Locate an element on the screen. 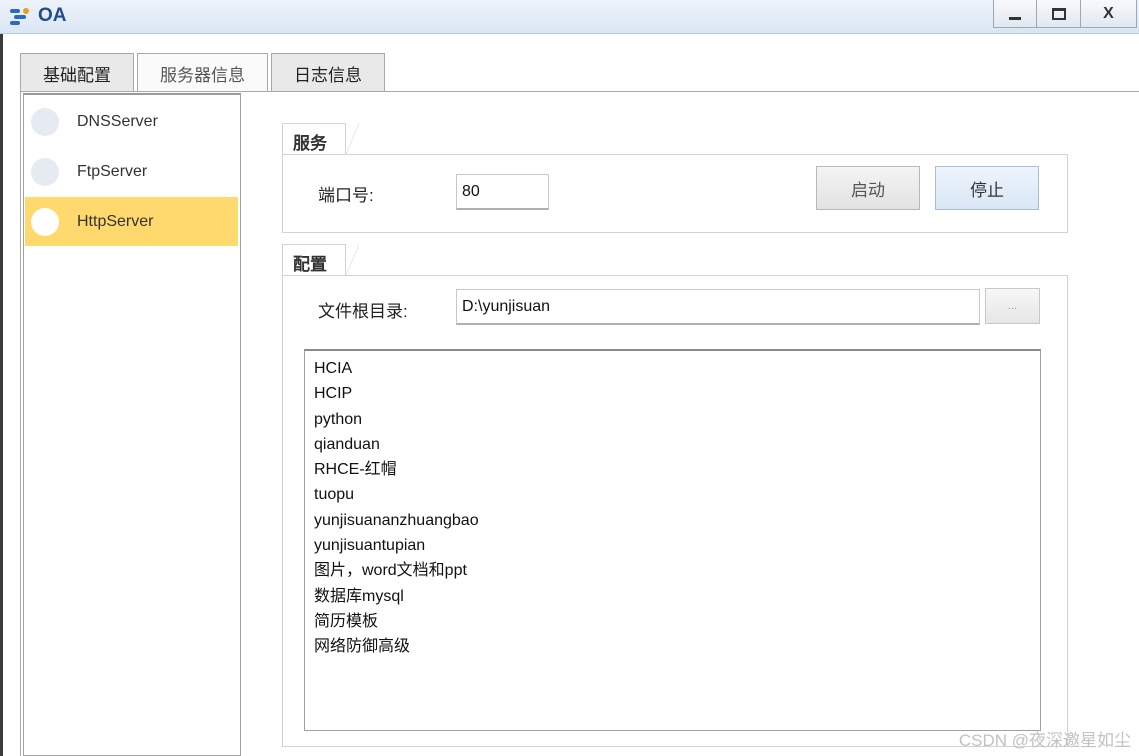 Image resolution: width=1139 pixels, height=756 pixels. server-item-dns: DNSServer is located at coordinates (131, 121).